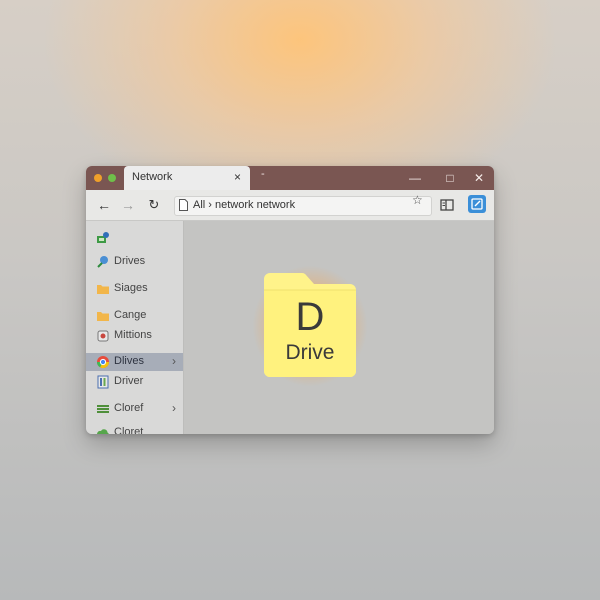  I want to click on folder-label: Drive, so click(310, 352).